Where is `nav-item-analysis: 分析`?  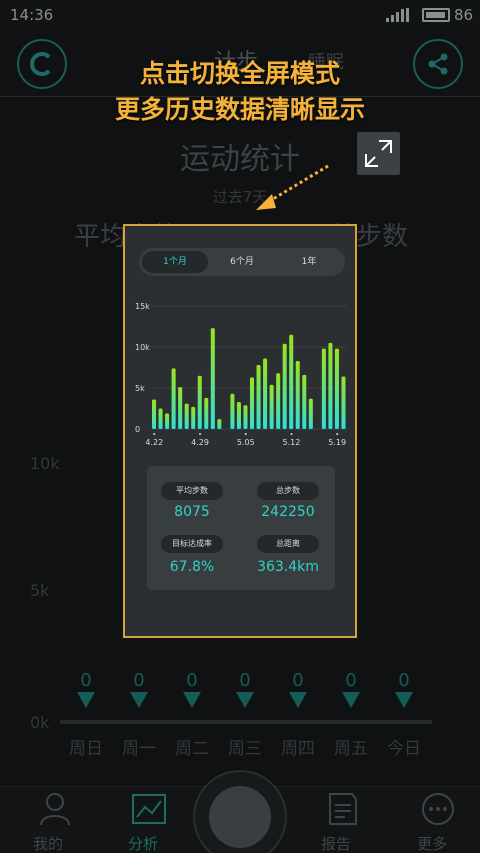
nav-item-analysis: 分析 is located at coordinates (143, 822).